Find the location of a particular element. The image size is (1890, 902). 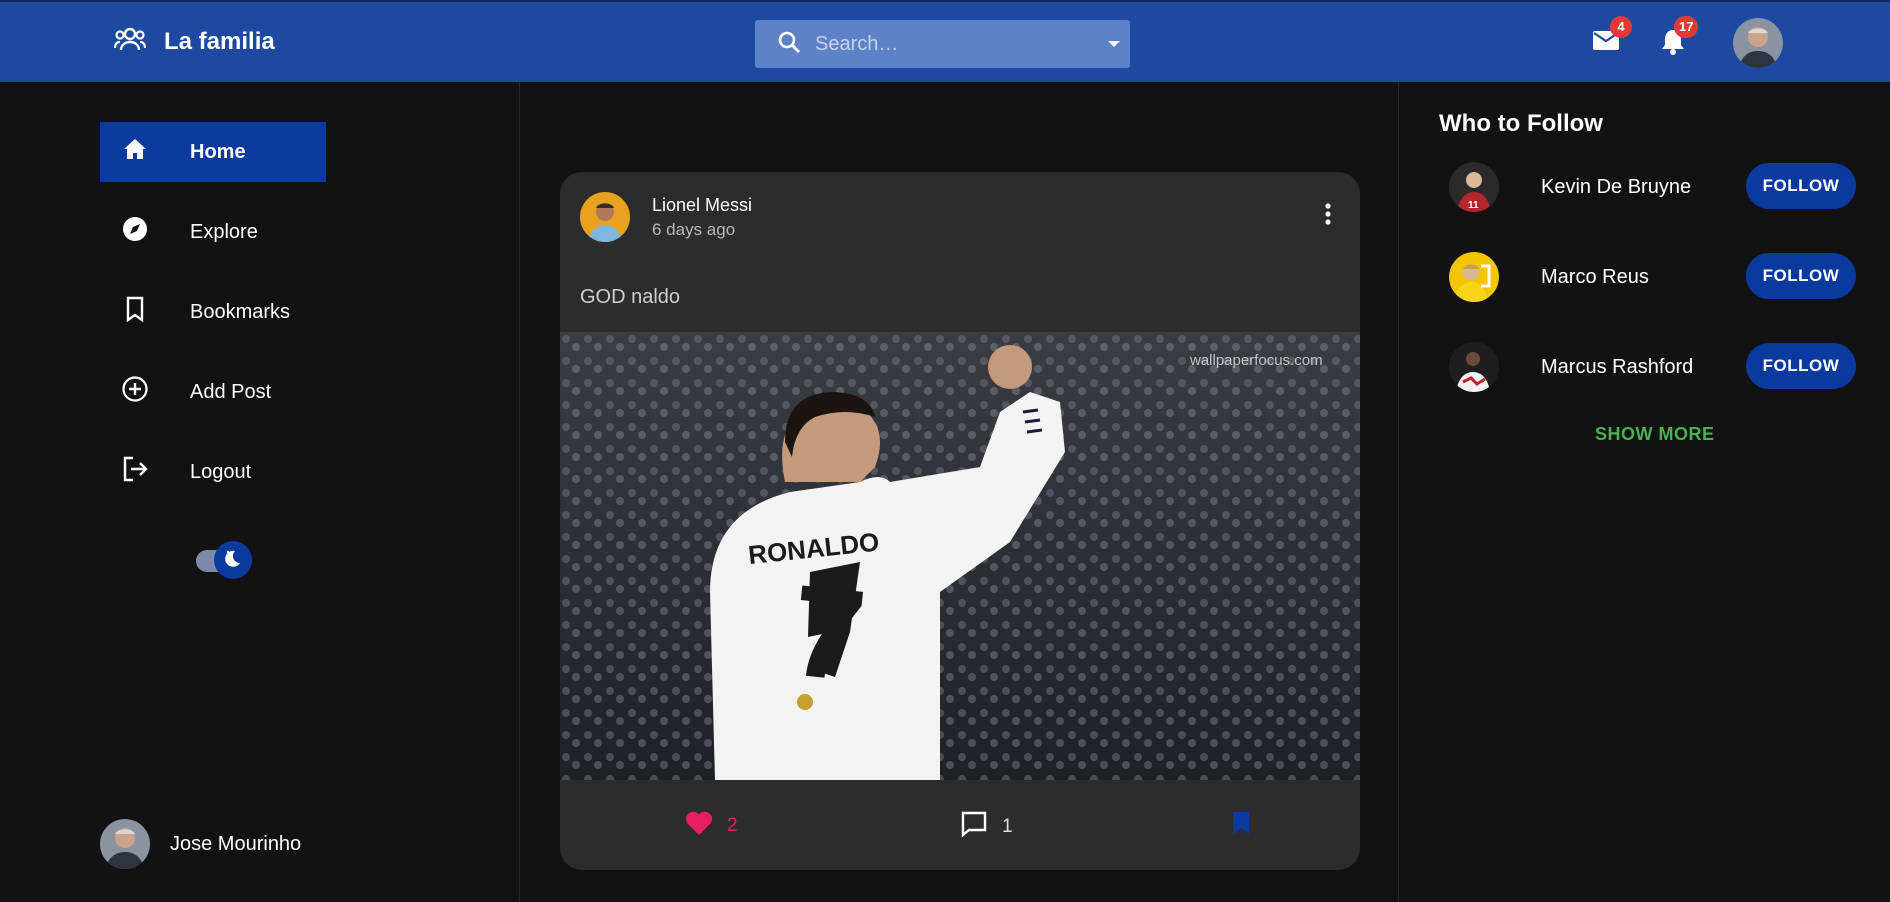

top-app-bar: La familia 4 17 is located at coordinates (945, 41).